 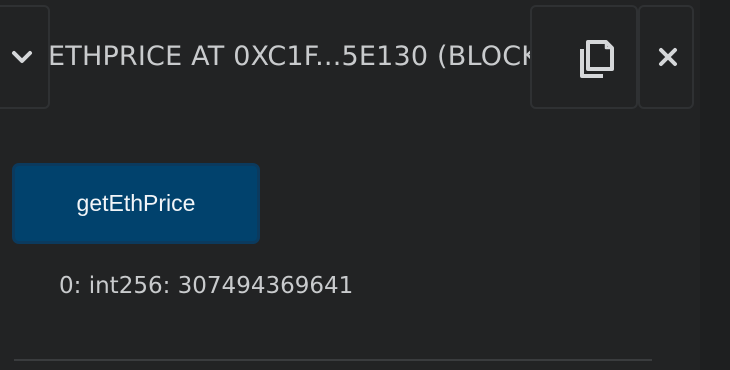 I want to click on side-panel-edge, so click(x=715, y=185).